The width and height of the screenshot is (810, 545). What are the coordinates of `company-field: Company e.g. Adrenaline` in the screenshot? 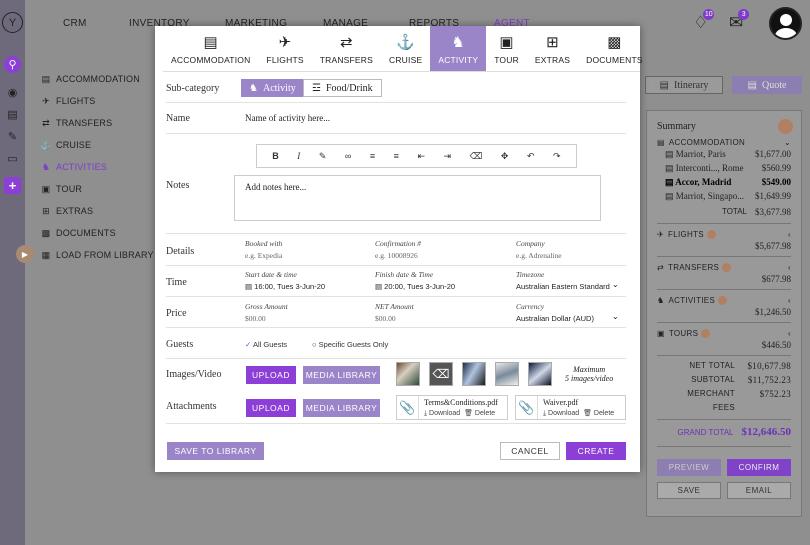 It's located at (539, 249).